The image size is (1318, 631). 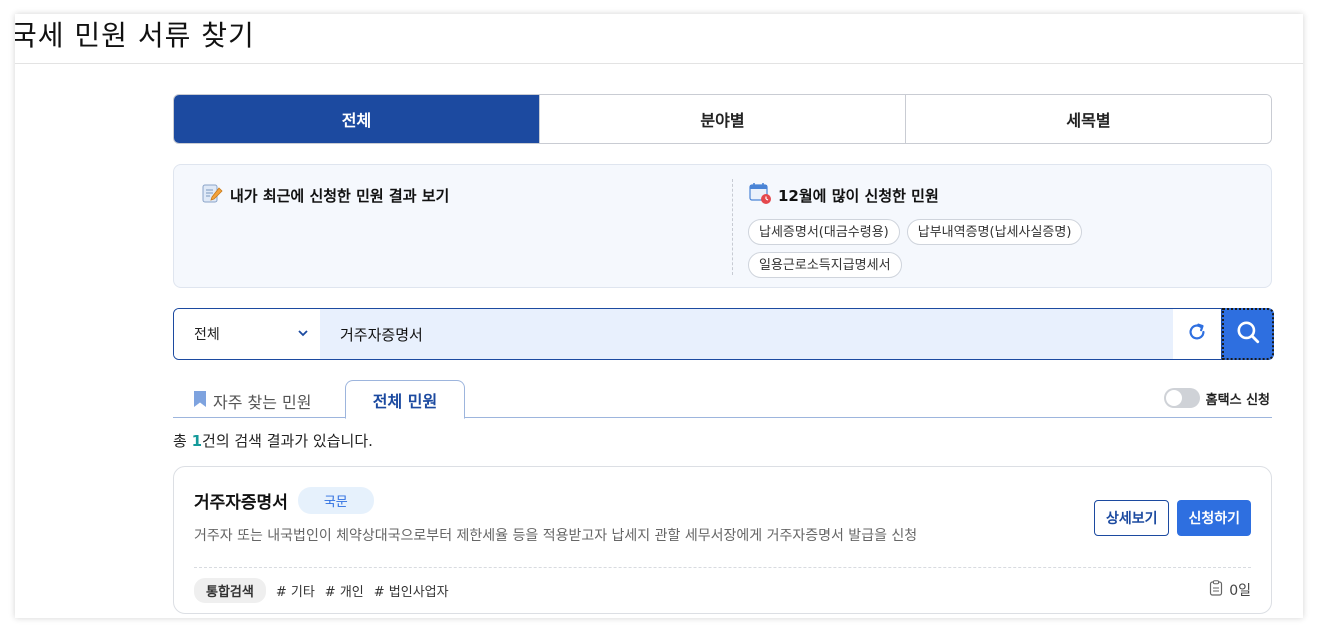 What do you see at coordinates (760, 195) in the screenshot?
I see `calendar-icon` at bounding box center [760, 195].